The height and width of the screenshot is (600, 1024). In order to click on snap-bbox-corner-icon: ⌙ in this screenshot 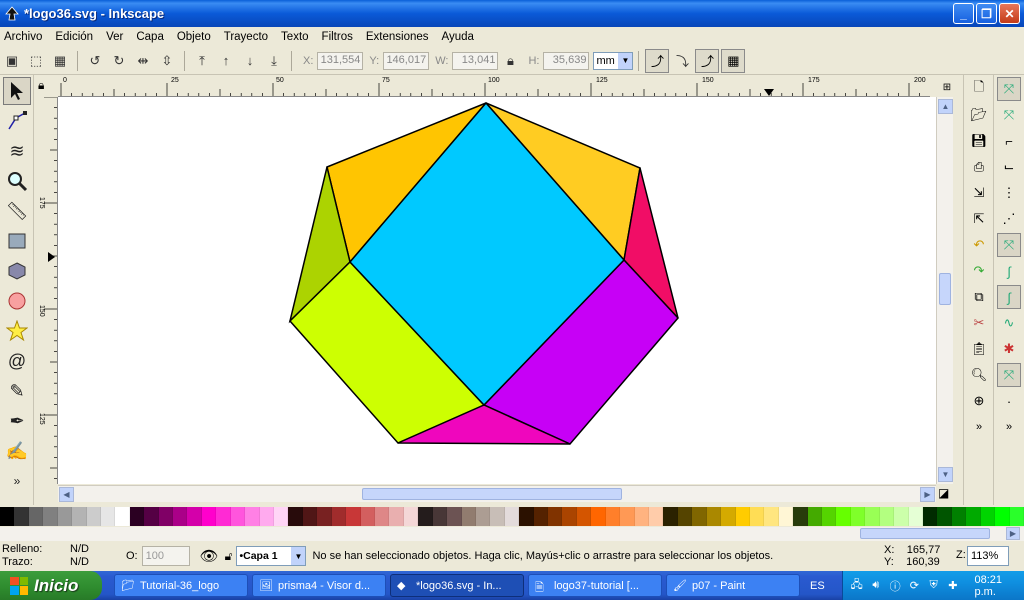, I will do `click(1009, 167)`.